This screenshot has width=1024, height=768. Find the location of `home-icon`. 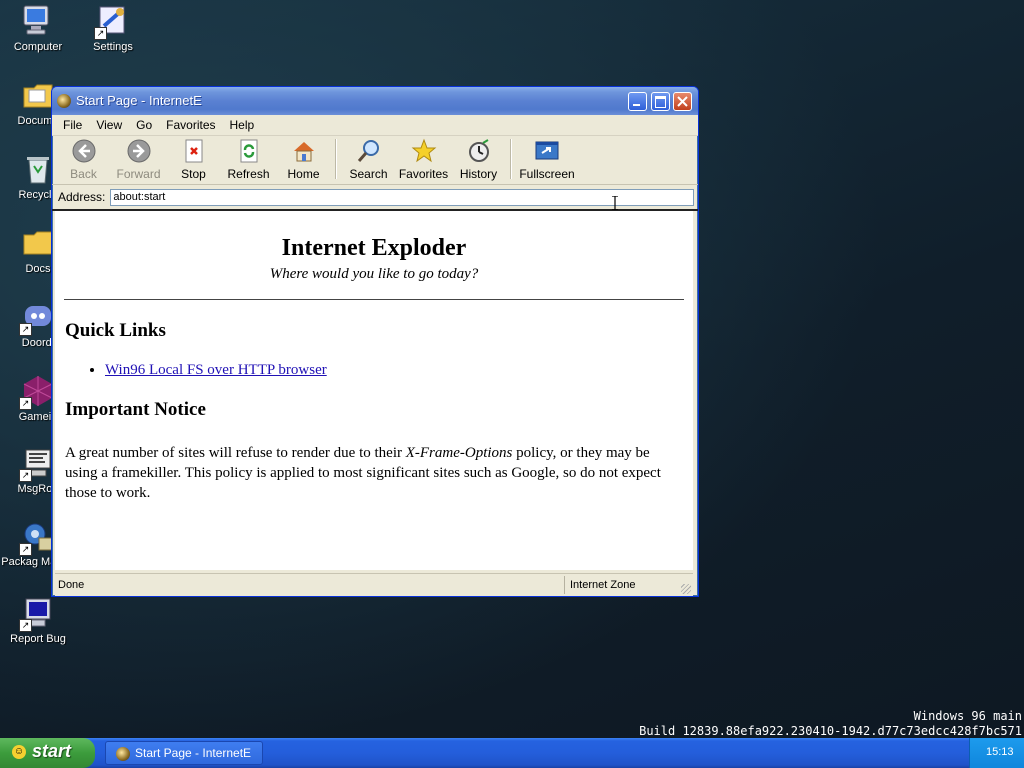

home-icon is located at coordinates (303, 152).